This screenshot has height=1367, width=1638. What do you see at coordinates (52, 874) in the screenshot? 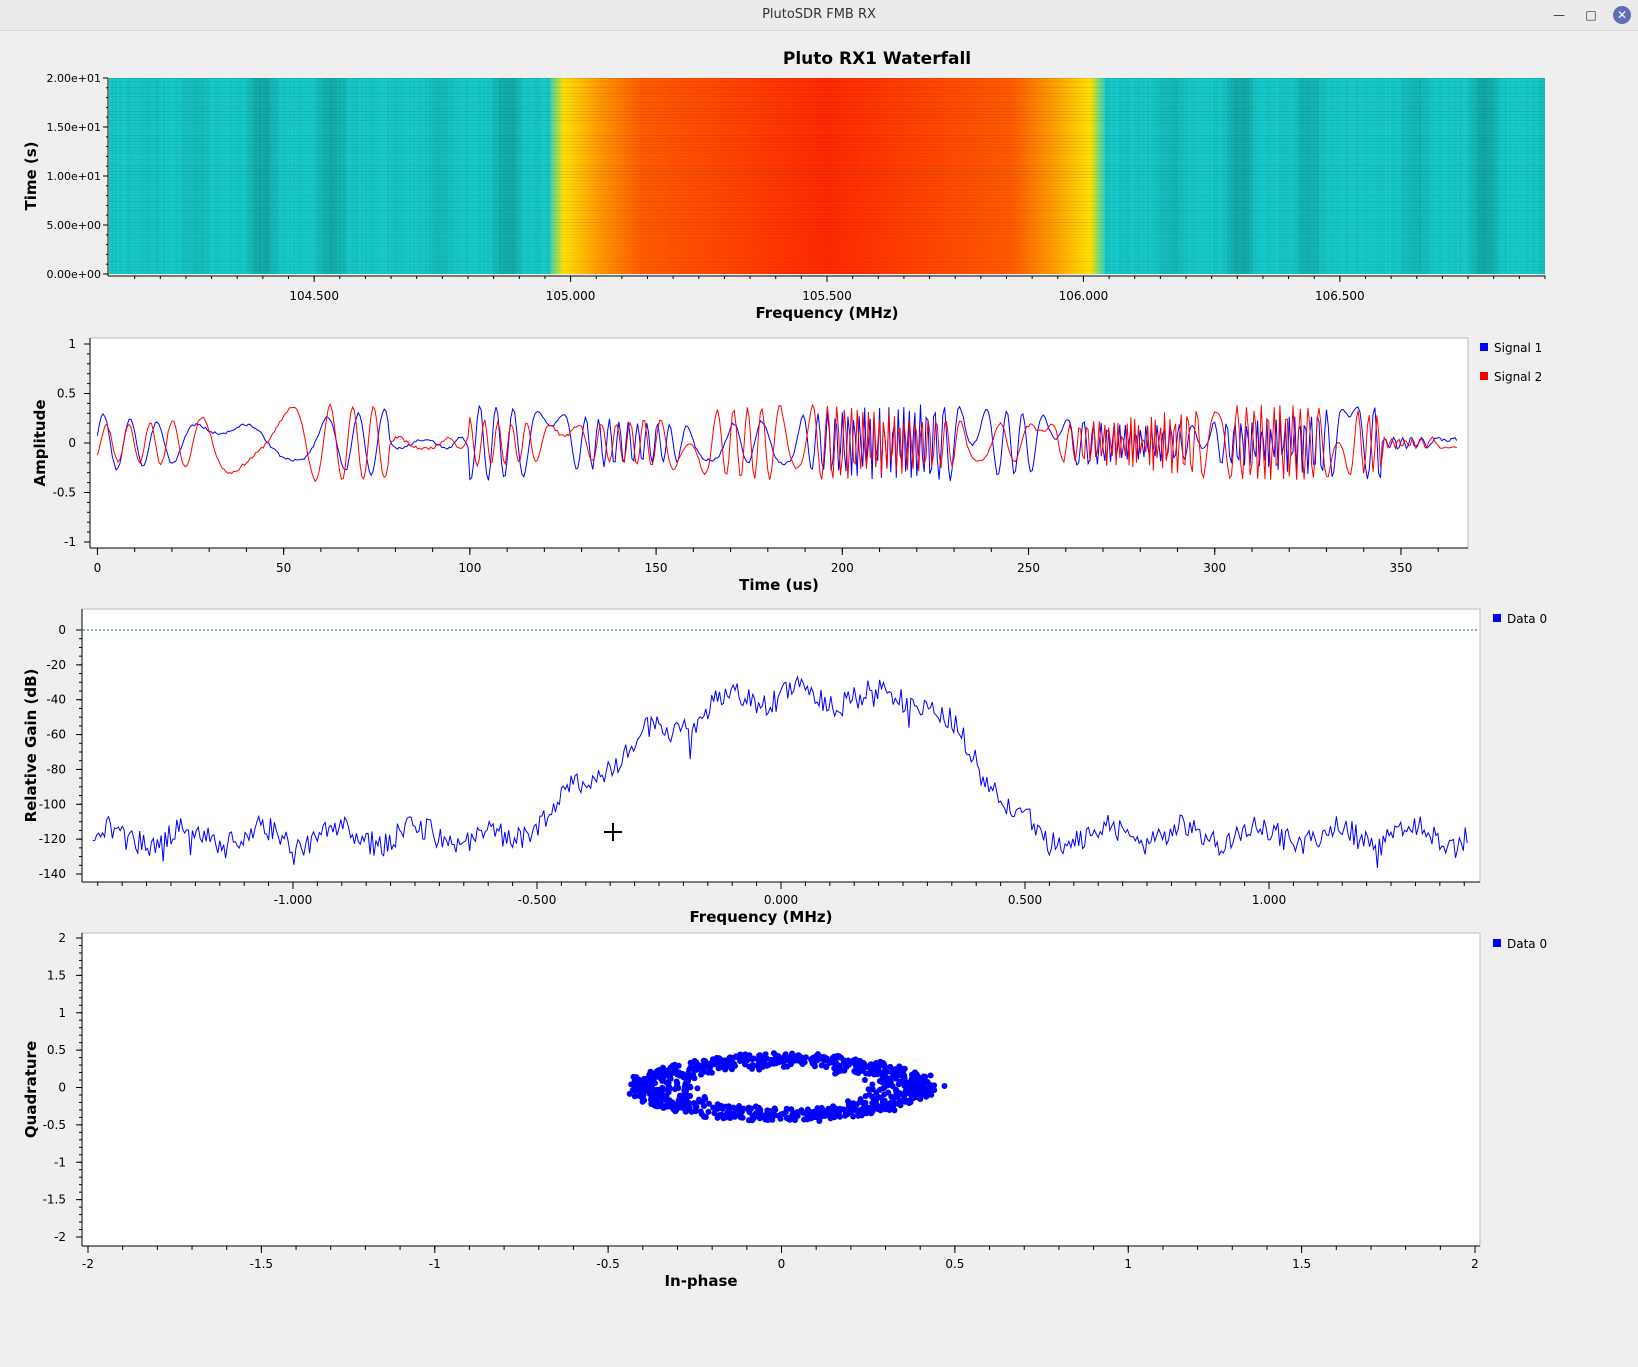
I see `spectrum-y-tick-label: -140` at bounding box center [52, 874].